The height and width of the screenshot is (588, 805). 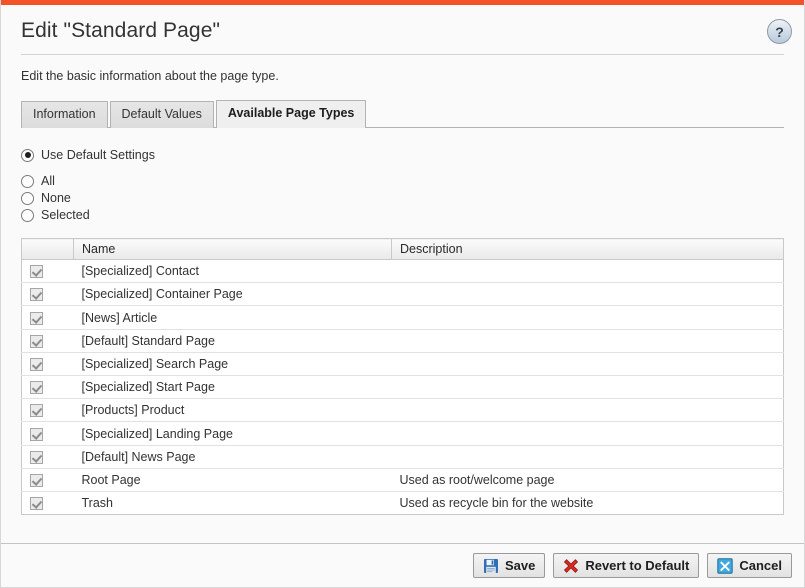 I want to click on row-name-cell: [Specialized] Container Page, so click(x=232, y=294).